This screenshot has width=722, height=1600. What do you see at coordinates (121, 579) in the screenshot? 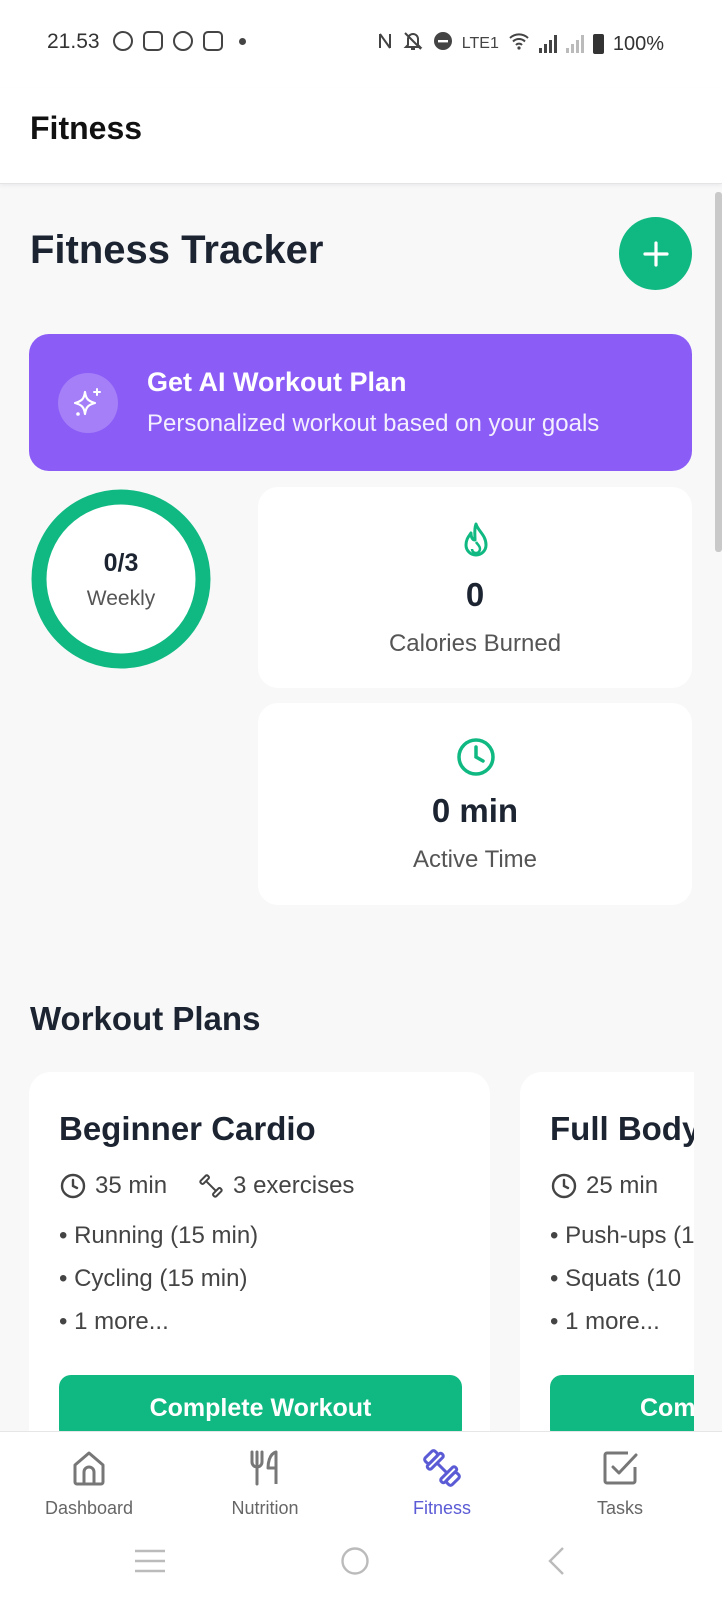
I see `weekly-progress-ring` at bounding box center [121, 579].